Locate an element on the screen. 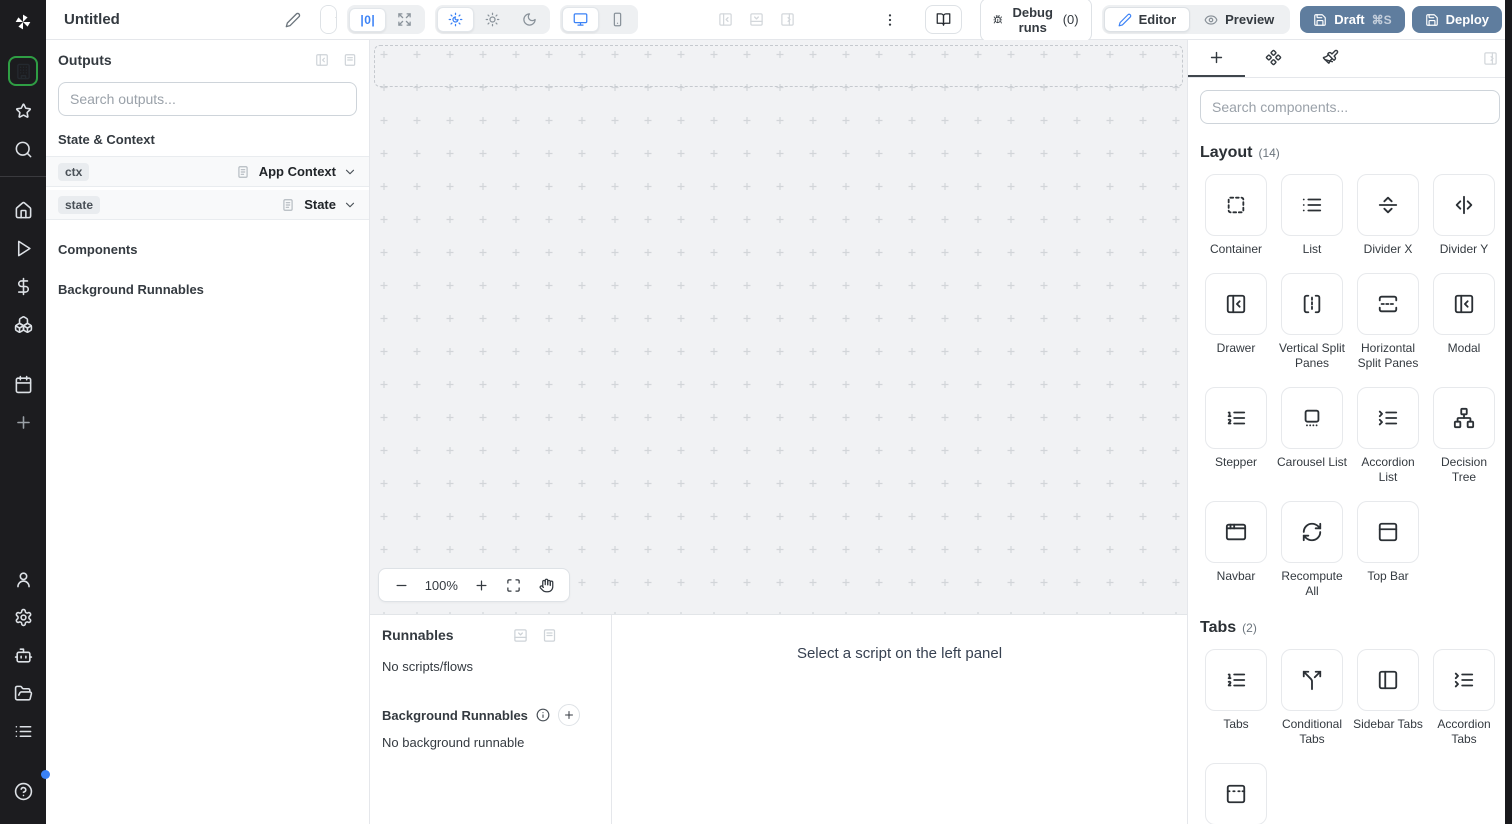 This screenshot has width=1512, height=824. zoom-out-button is located at coordinates (401, 585).